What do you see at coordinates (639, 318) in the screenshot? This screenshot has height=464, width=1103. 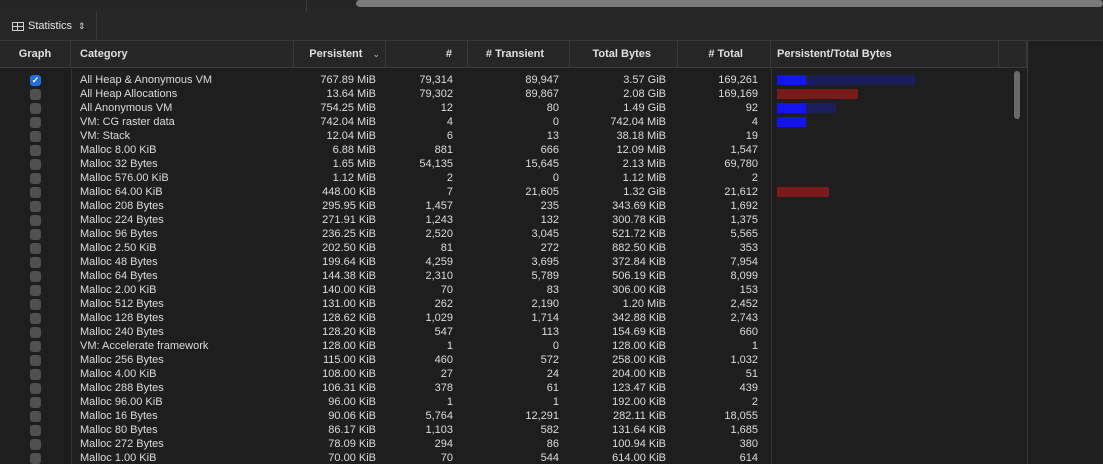 I see `total-bytes-cell: 342.88 KiB` at bounding box center [639, 318].